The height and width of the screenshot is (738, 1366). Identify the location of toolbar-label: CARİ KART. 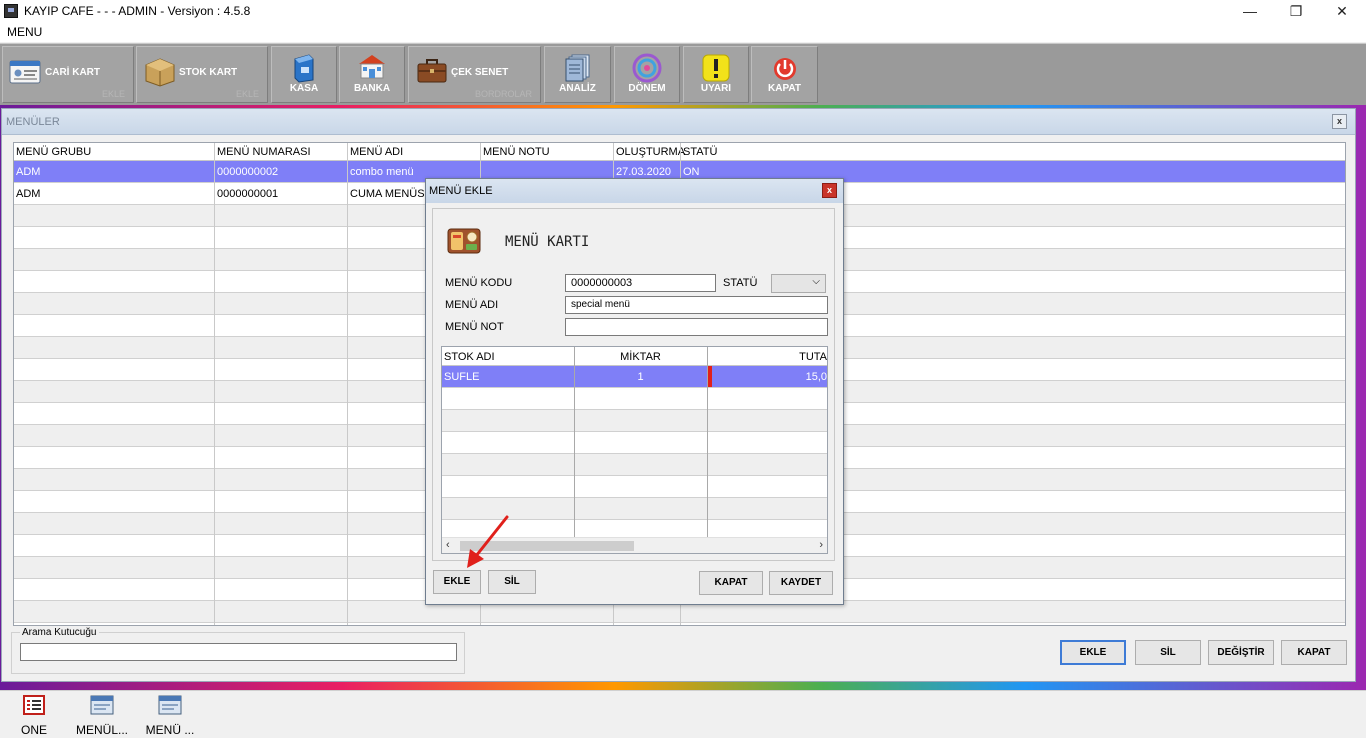
(72, 72).